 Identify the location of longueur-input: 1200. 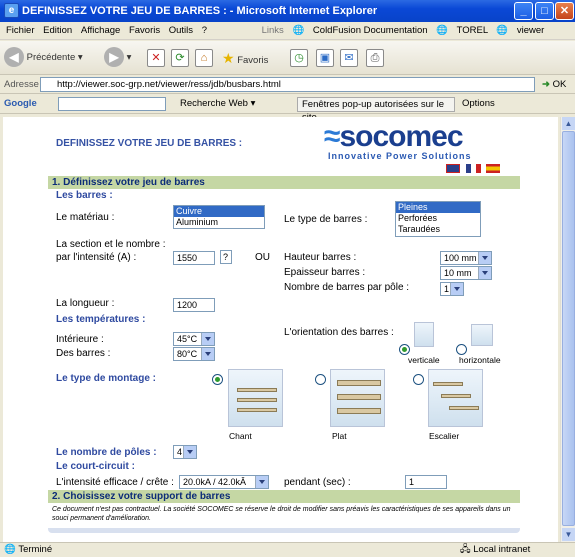
(194, 305).